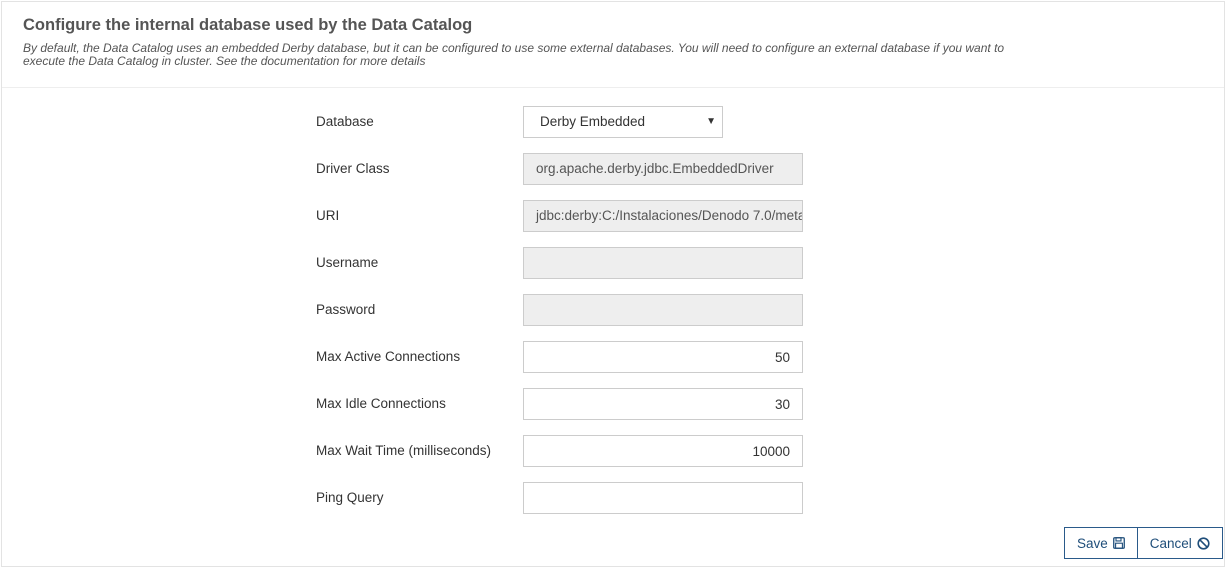  Describe the element at coordinates (663, 451) in the screenshot. I see `max-wait-input` at that location.